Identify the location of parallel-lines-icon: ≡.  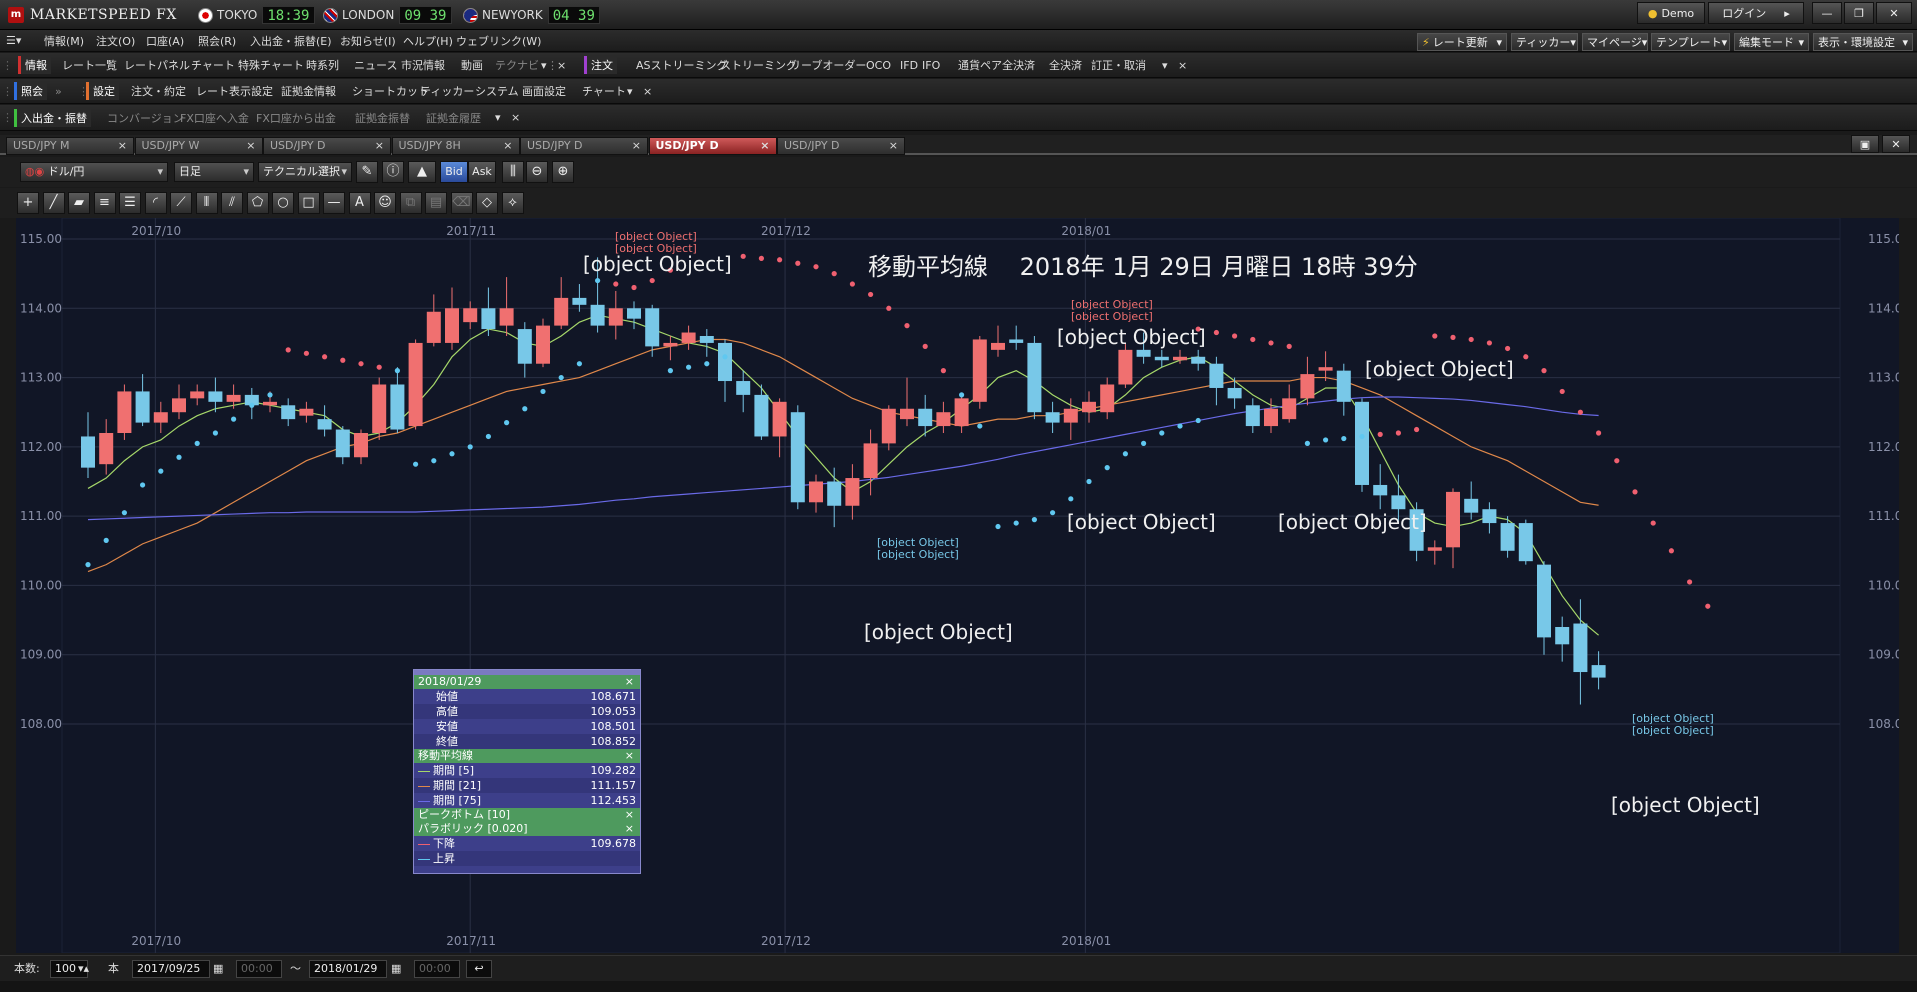
(104, 203).